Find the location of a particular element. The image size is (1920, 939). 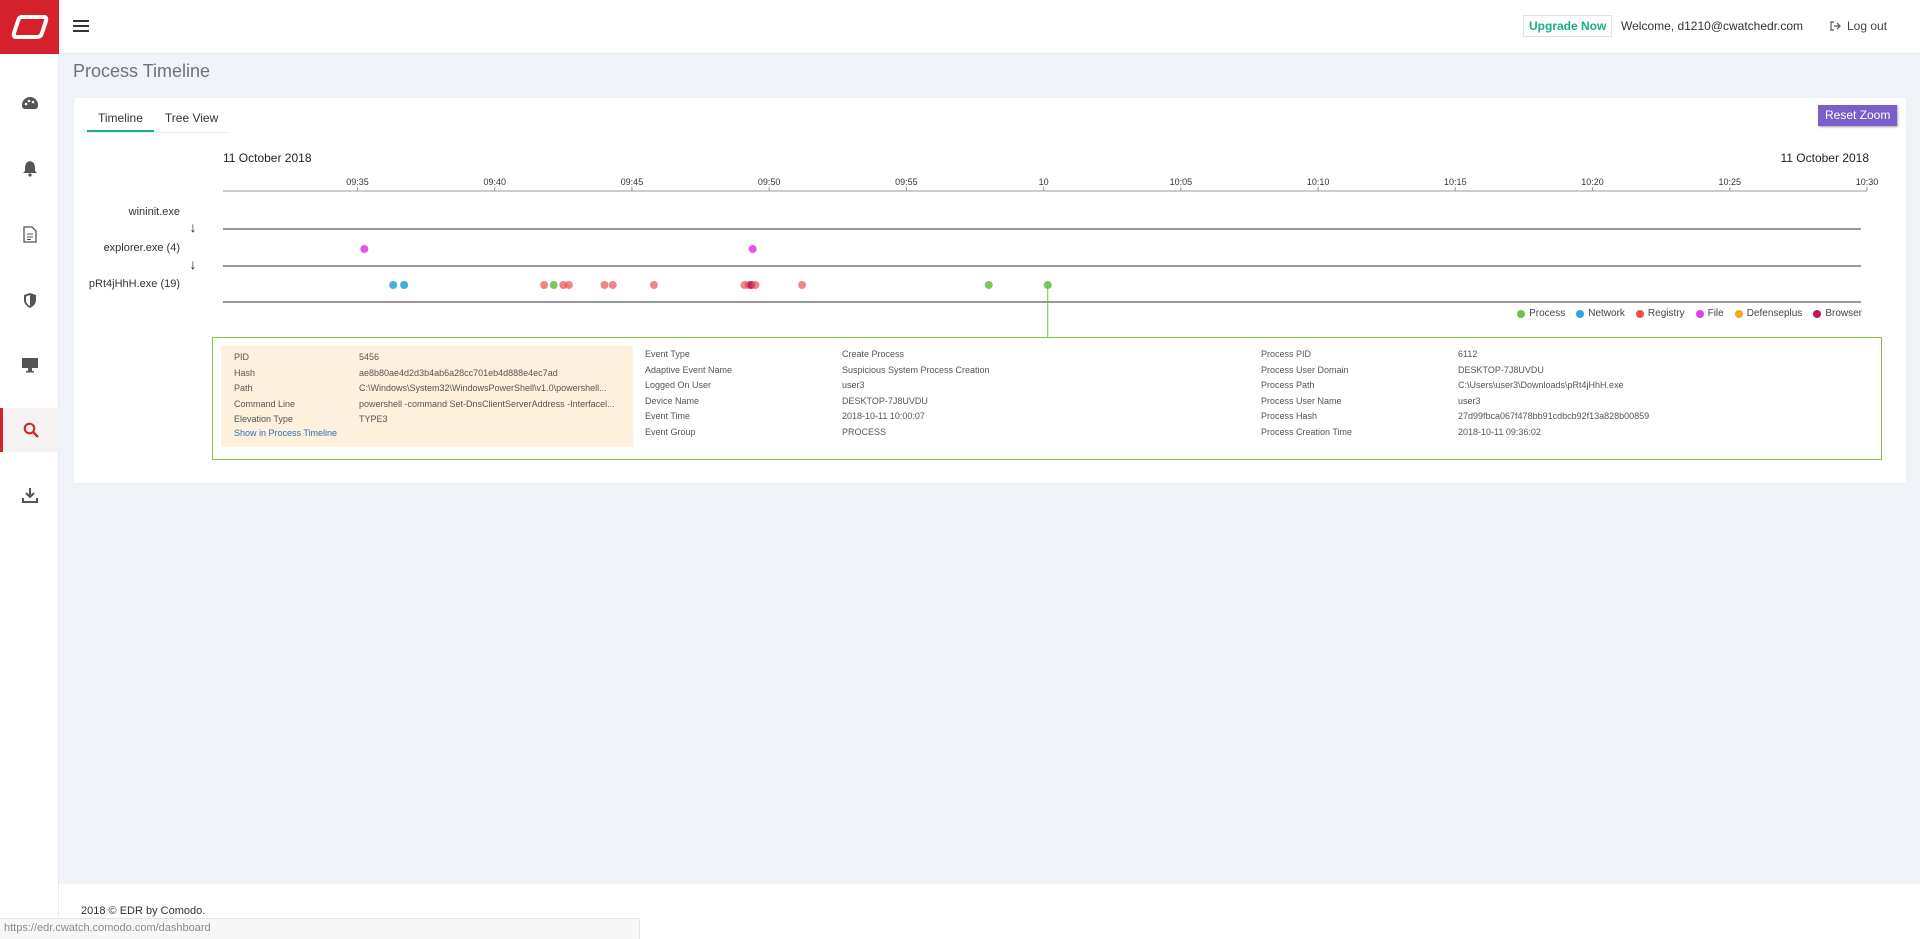

logout-icon is located at coordinates (1835, 26).